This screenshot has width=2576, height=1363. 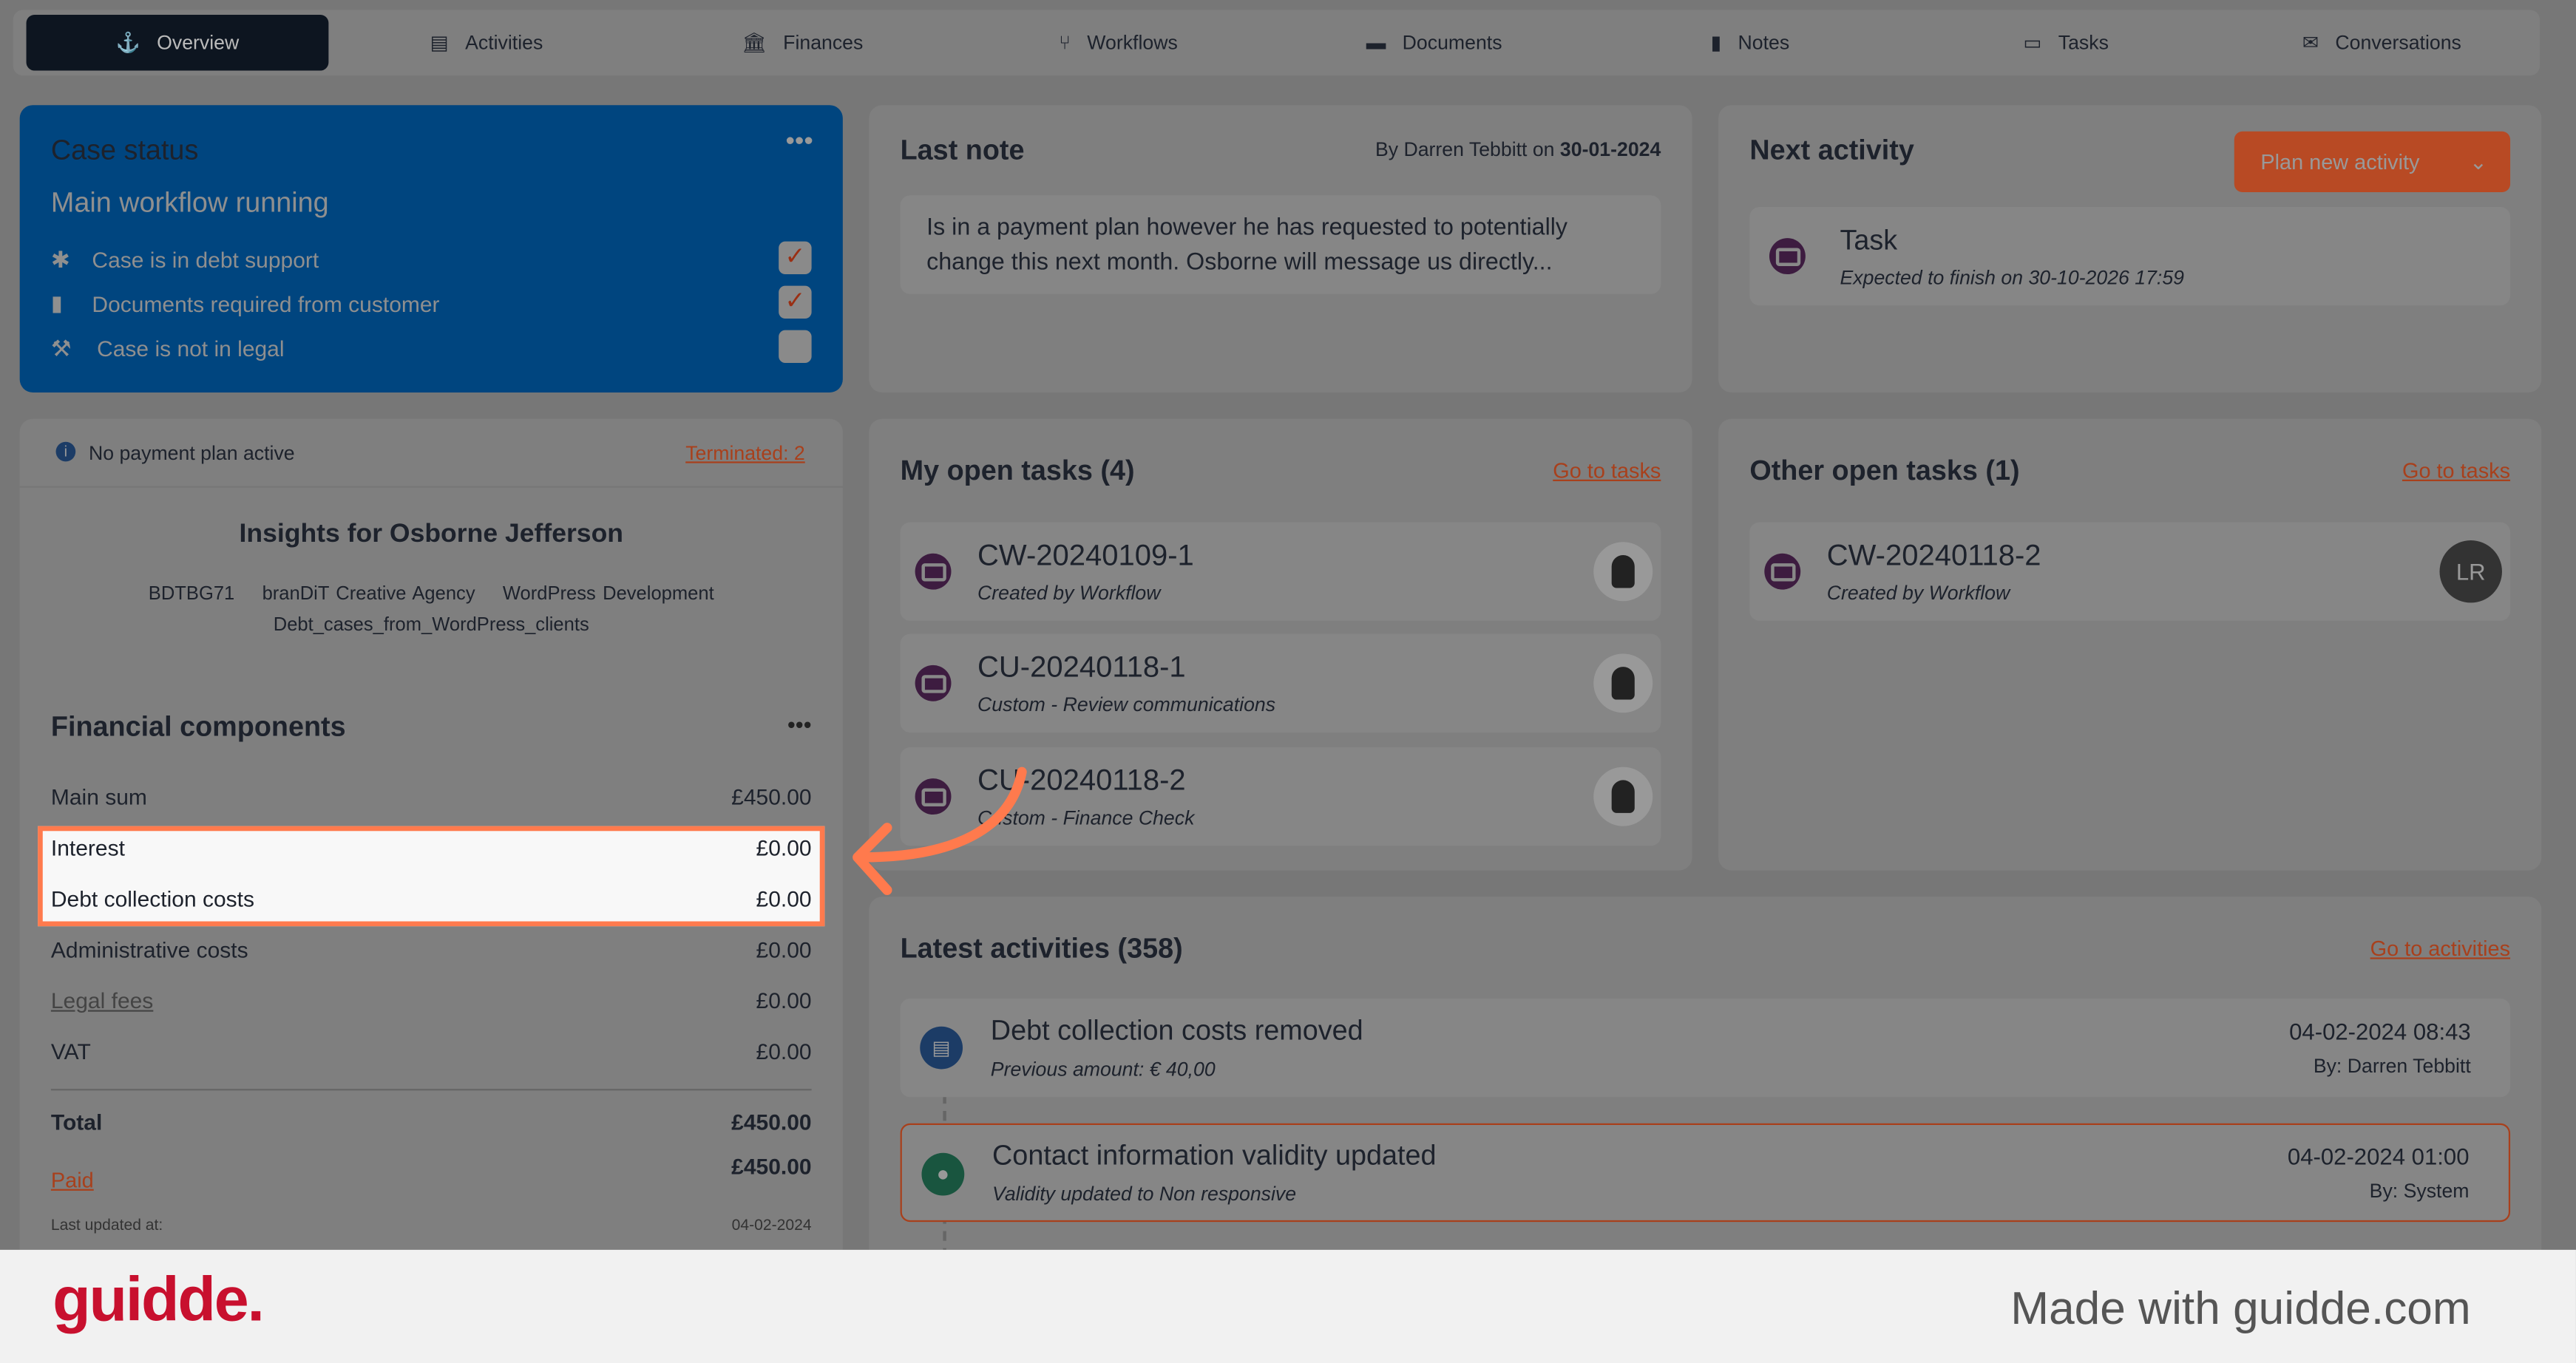 I want to click on tab-workflows: ⑂ Workflows, so click(x=1118, y=43).